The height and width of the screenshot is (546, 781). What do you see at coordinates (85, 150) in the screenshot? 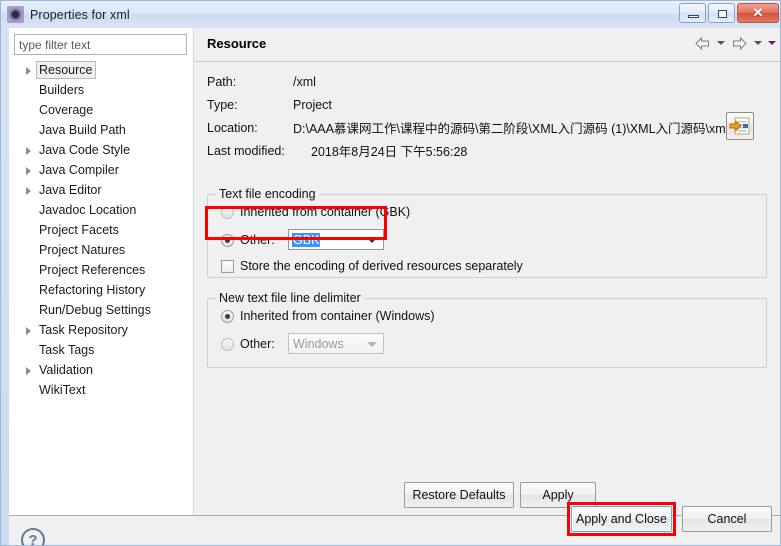
I see `sidebar-item-label: Java Code Style` at bounding box center [85, 150].